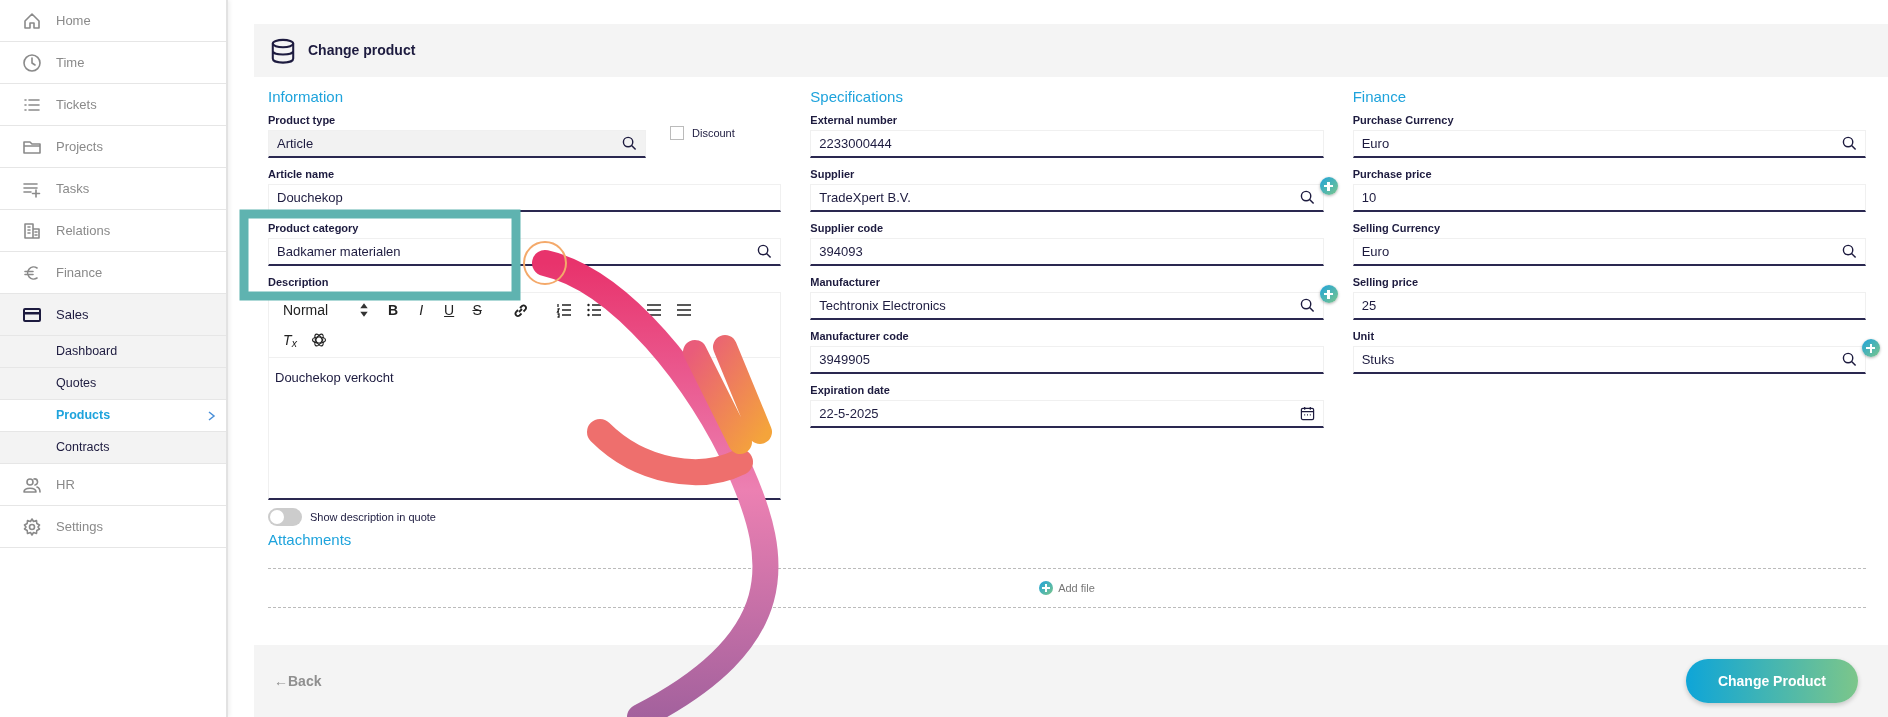  Describe the element at coordinates (1609, 360) in the screenshot. I see `select-field: Stuks` at that location.